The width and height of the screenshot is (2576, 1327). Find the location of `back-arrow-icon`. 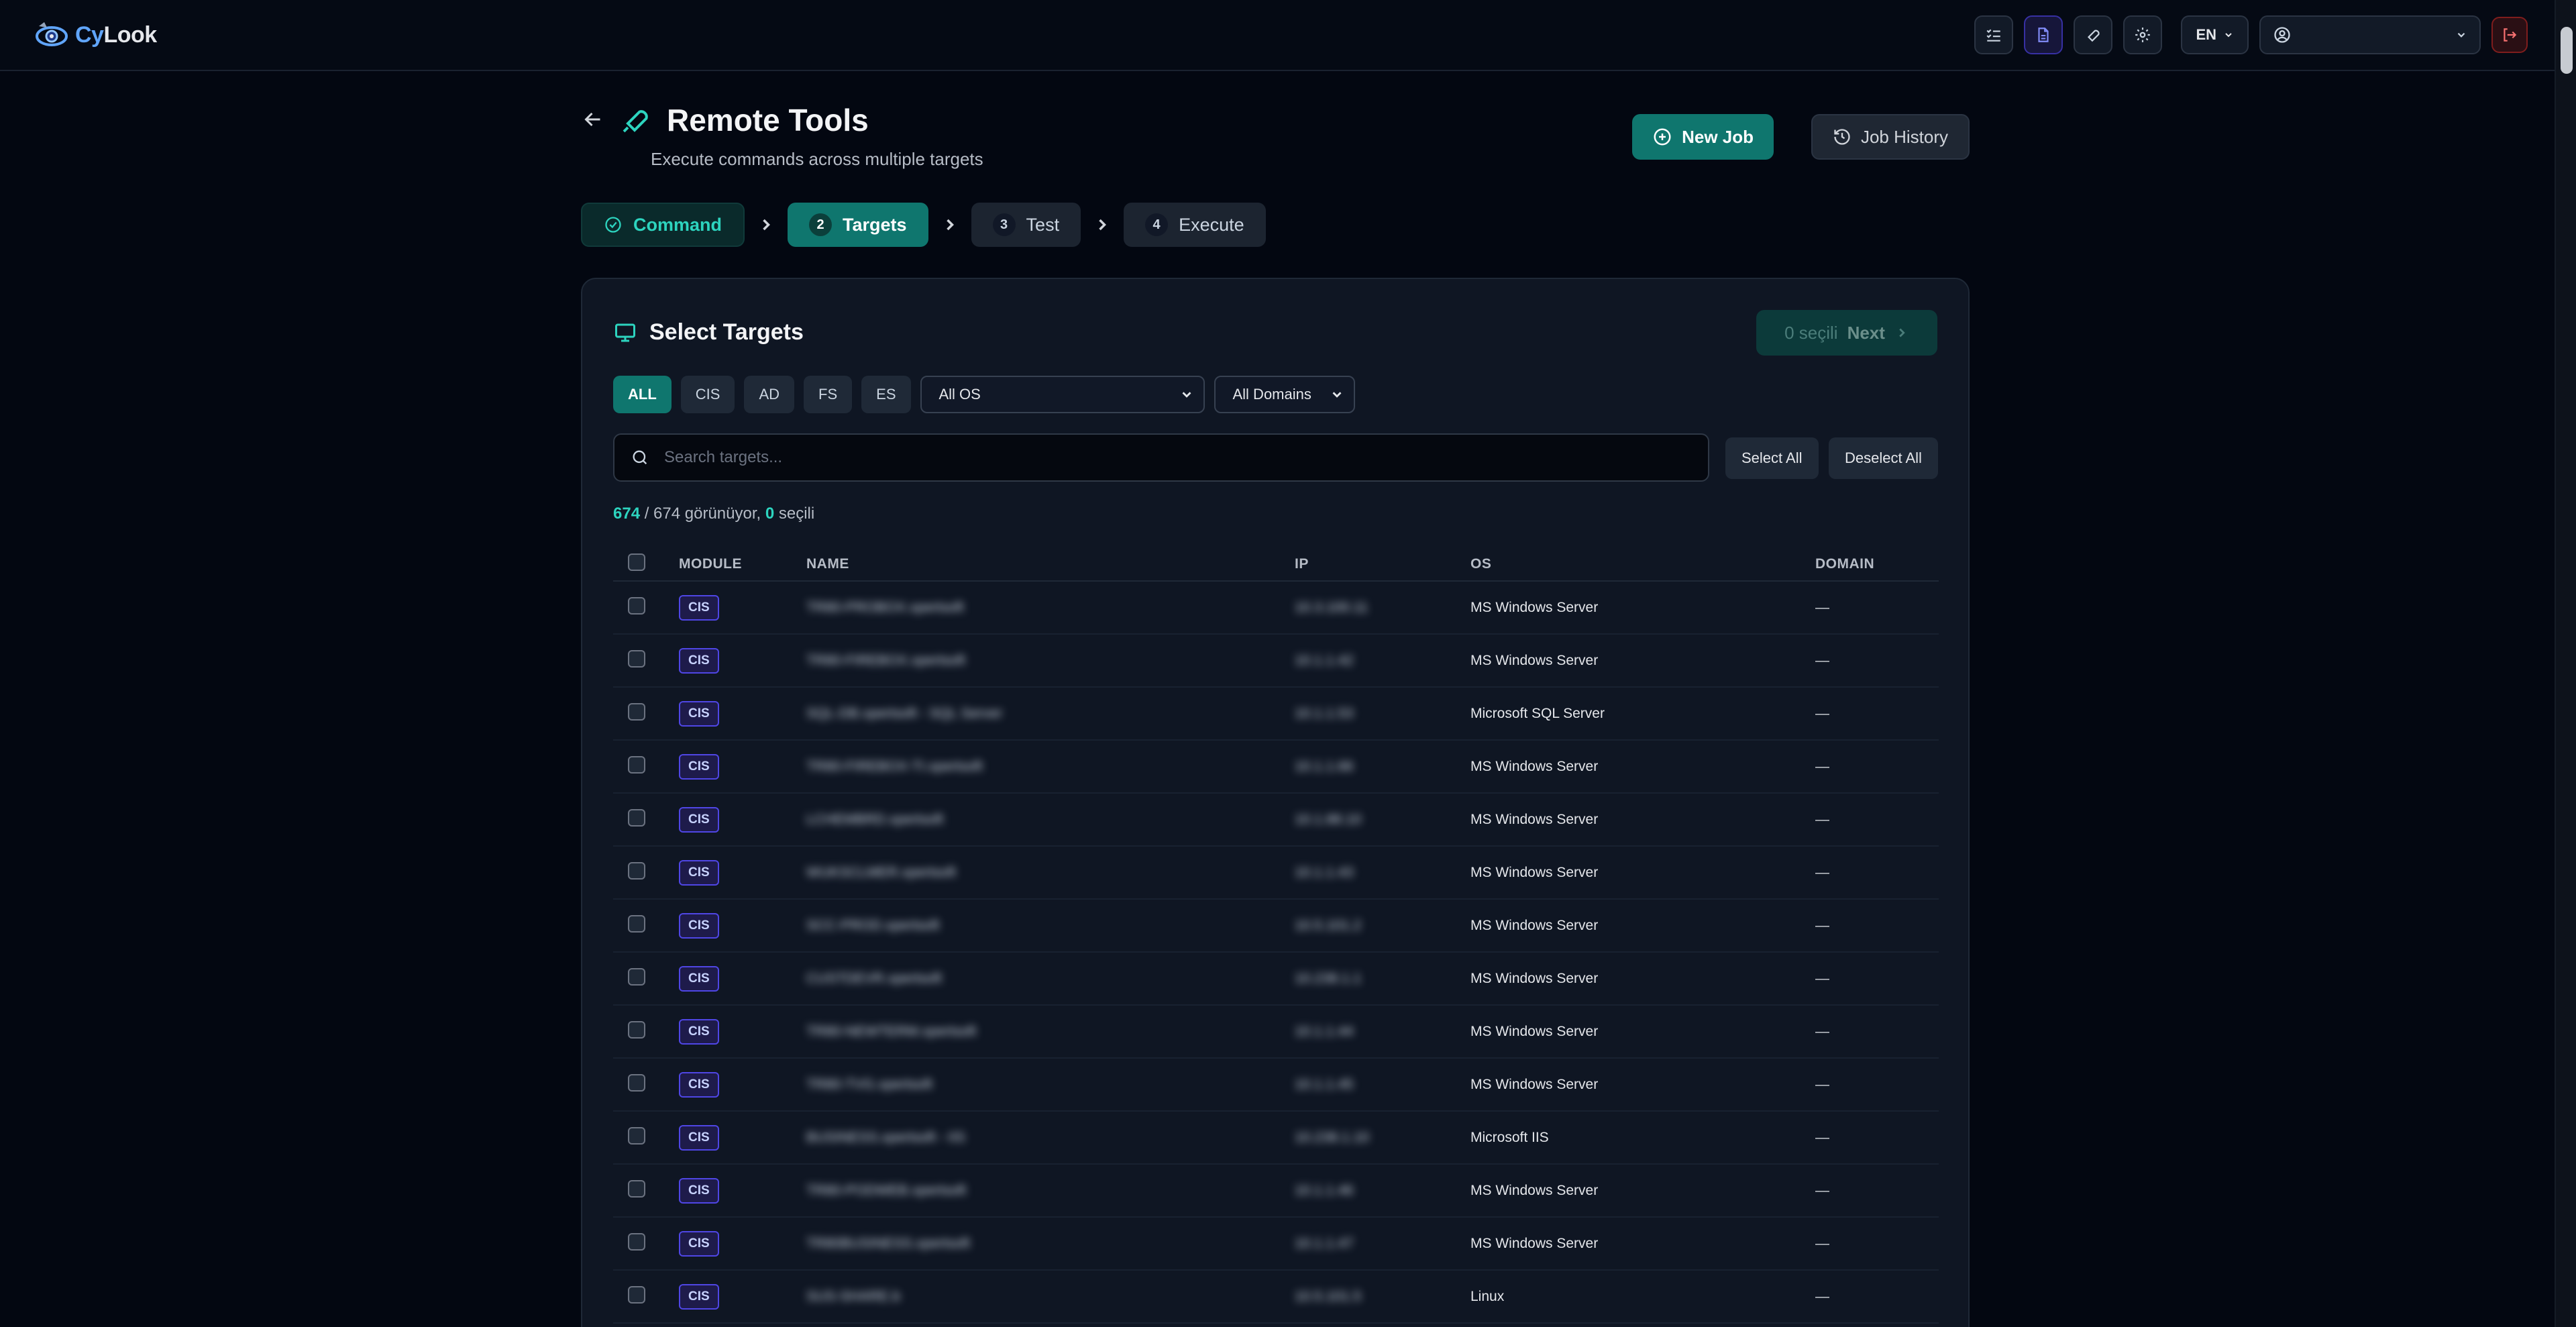

back-arrow-icon is located at coordinates (593, 119).